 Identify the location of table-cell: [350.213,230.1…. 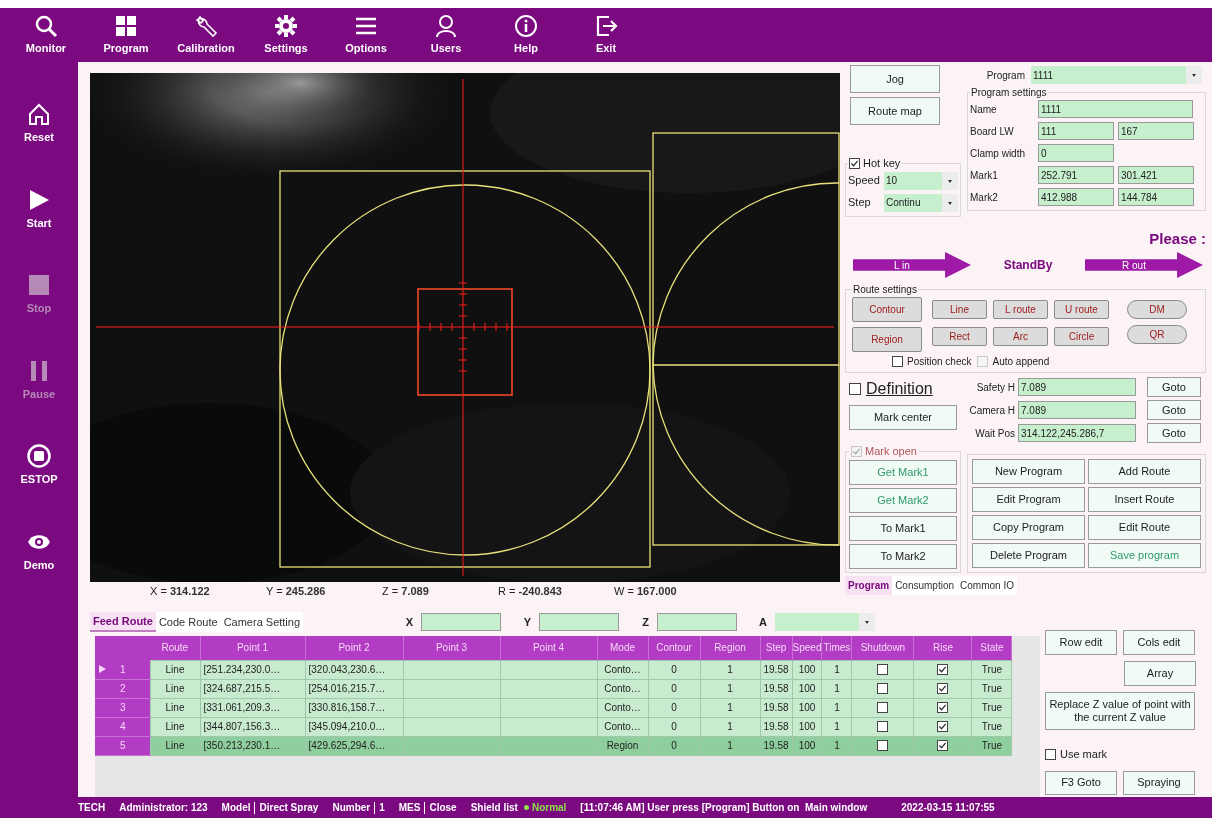
(252, 745).